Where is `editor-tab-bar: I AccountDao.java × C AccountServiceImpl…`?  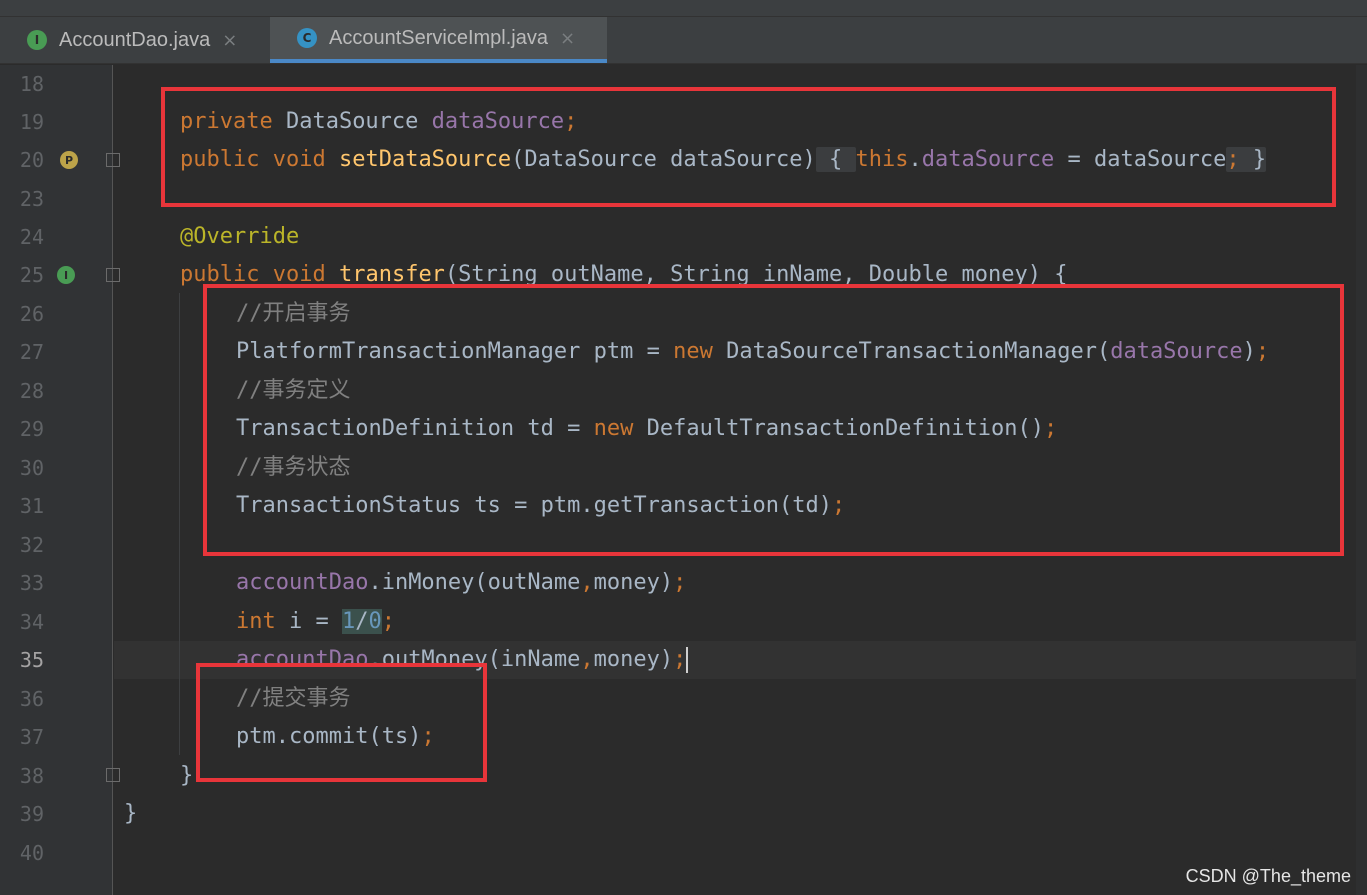
editor-tab-bar: I AccountDao.java × C AccountServiceImpl… is located at coordinates (683, 40).